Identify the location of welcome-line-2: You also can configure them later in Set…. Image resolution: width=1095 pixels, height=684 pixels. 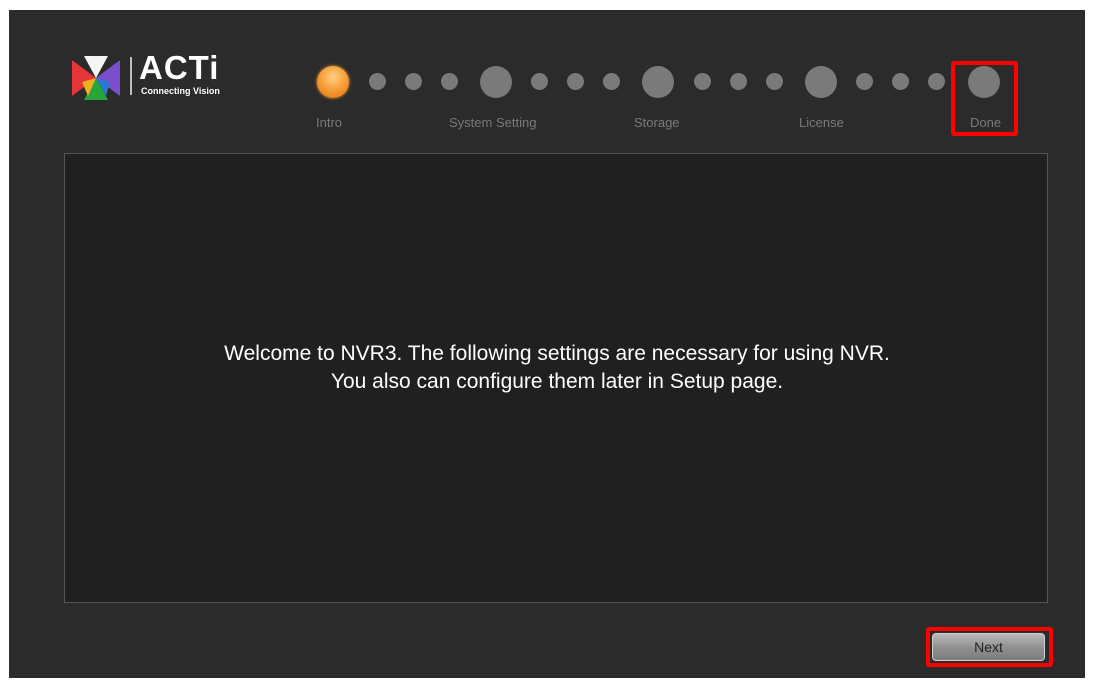
(557, 381).